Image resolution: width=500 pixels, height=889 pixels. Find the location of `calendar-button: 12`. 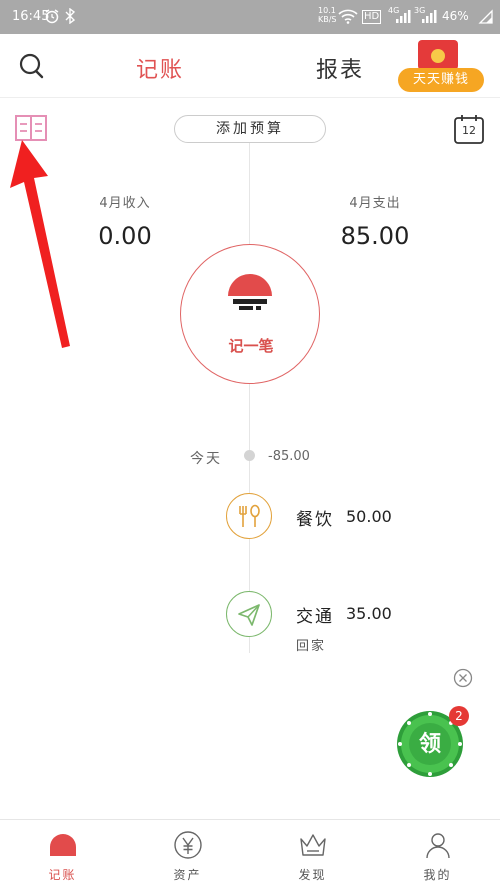

calendar-button: 12 is located at coordinates (469, 129).